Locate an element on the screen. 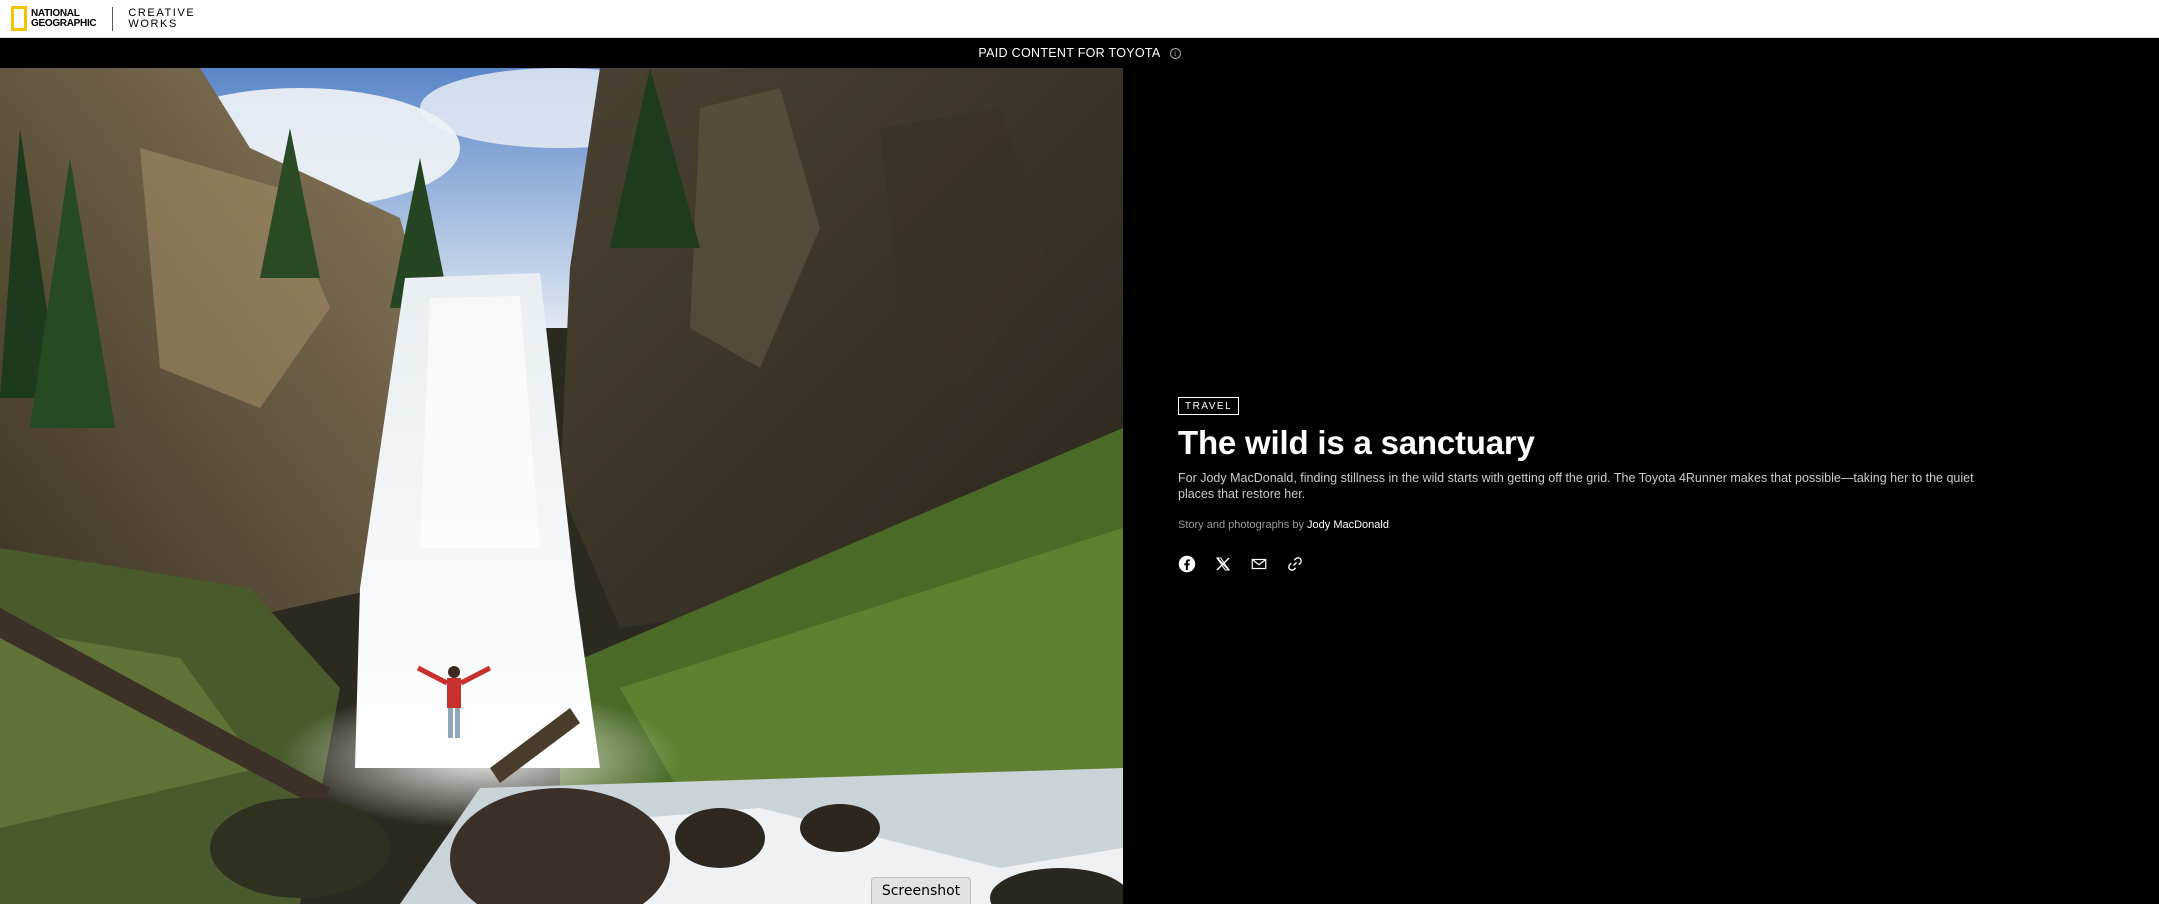  byline: Story and photographs by Jody MacDonald is located at coordinates (1578, 525).